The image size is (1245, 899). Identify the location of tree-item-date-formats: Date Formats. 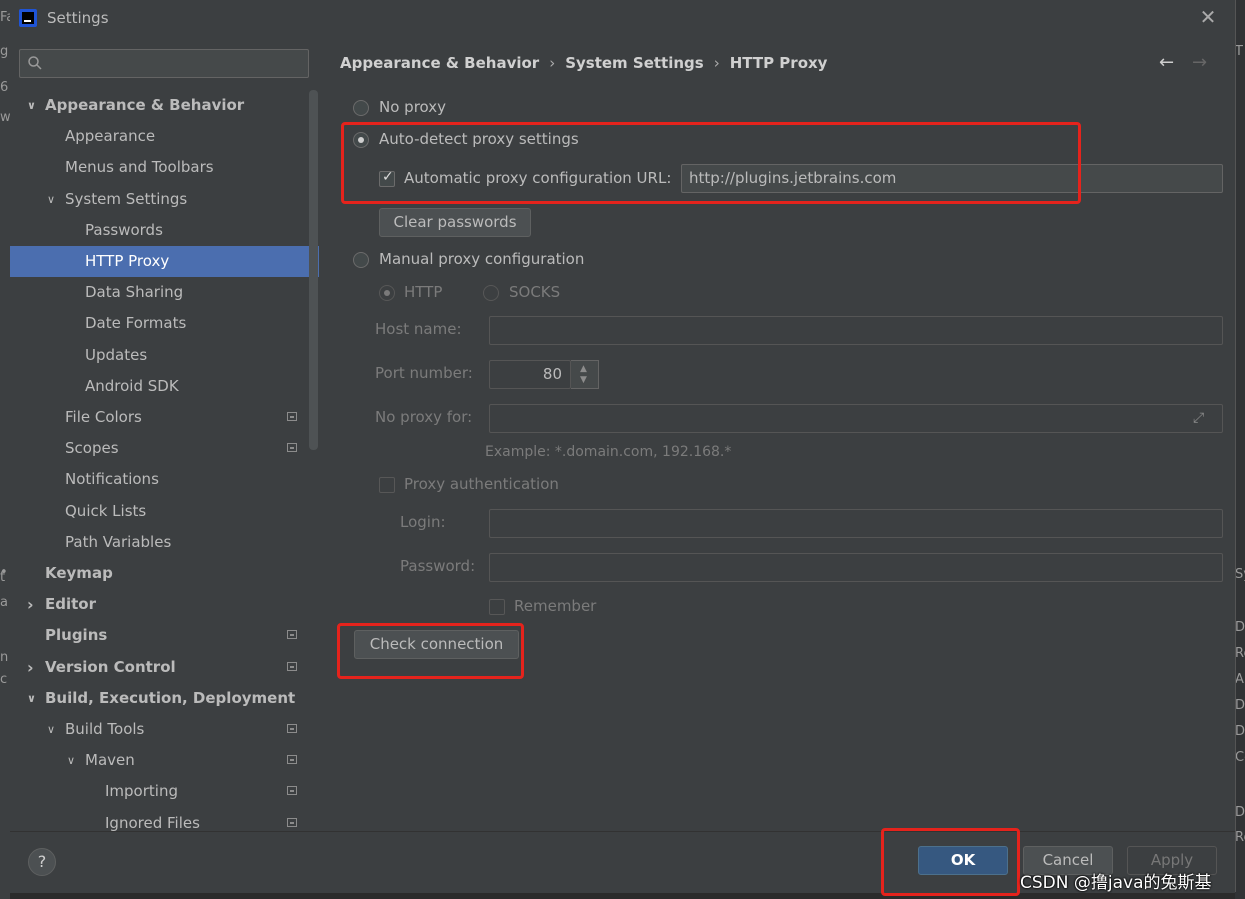
(160, 323).